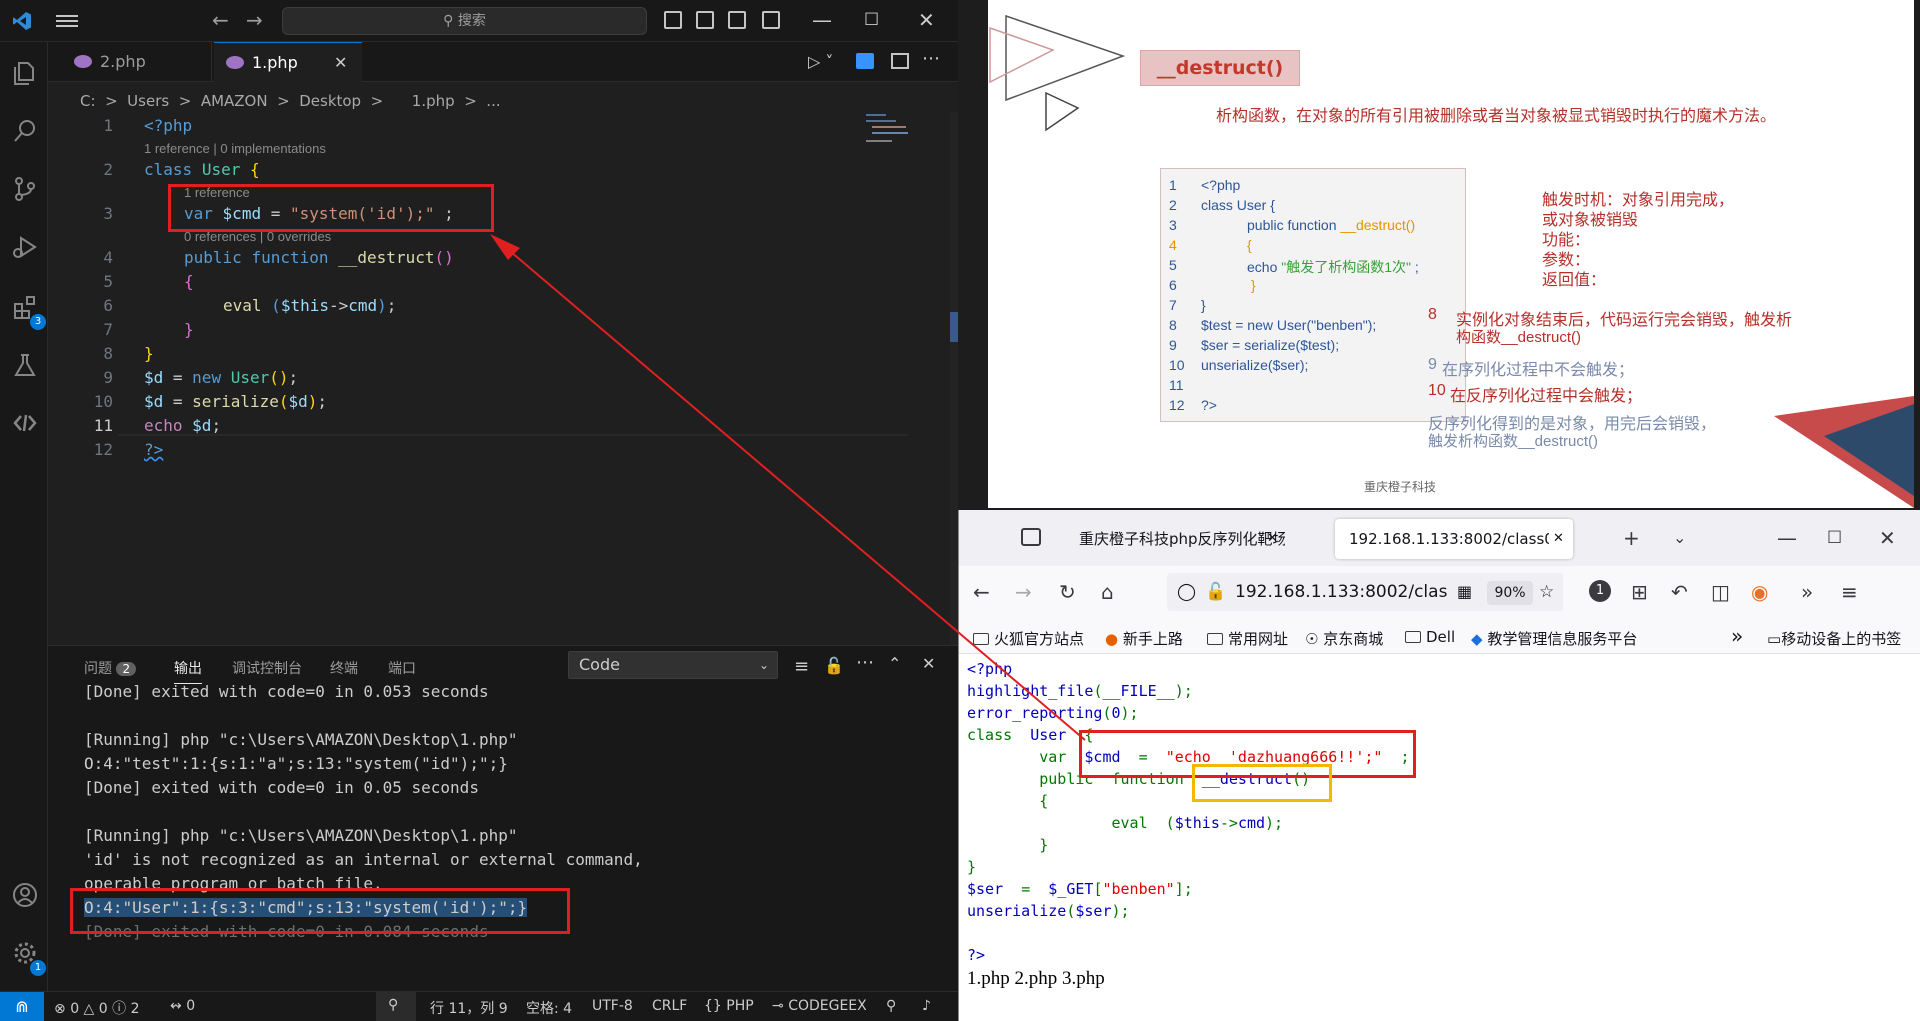 The width and height of the screenshot is (1920, 1021). What do you see at coordinates (97, 1008) in the screenshot?
I see `problems-status: ⊗ 0 △ 0 ⓘ 2` at bounding box center [97, 1008].